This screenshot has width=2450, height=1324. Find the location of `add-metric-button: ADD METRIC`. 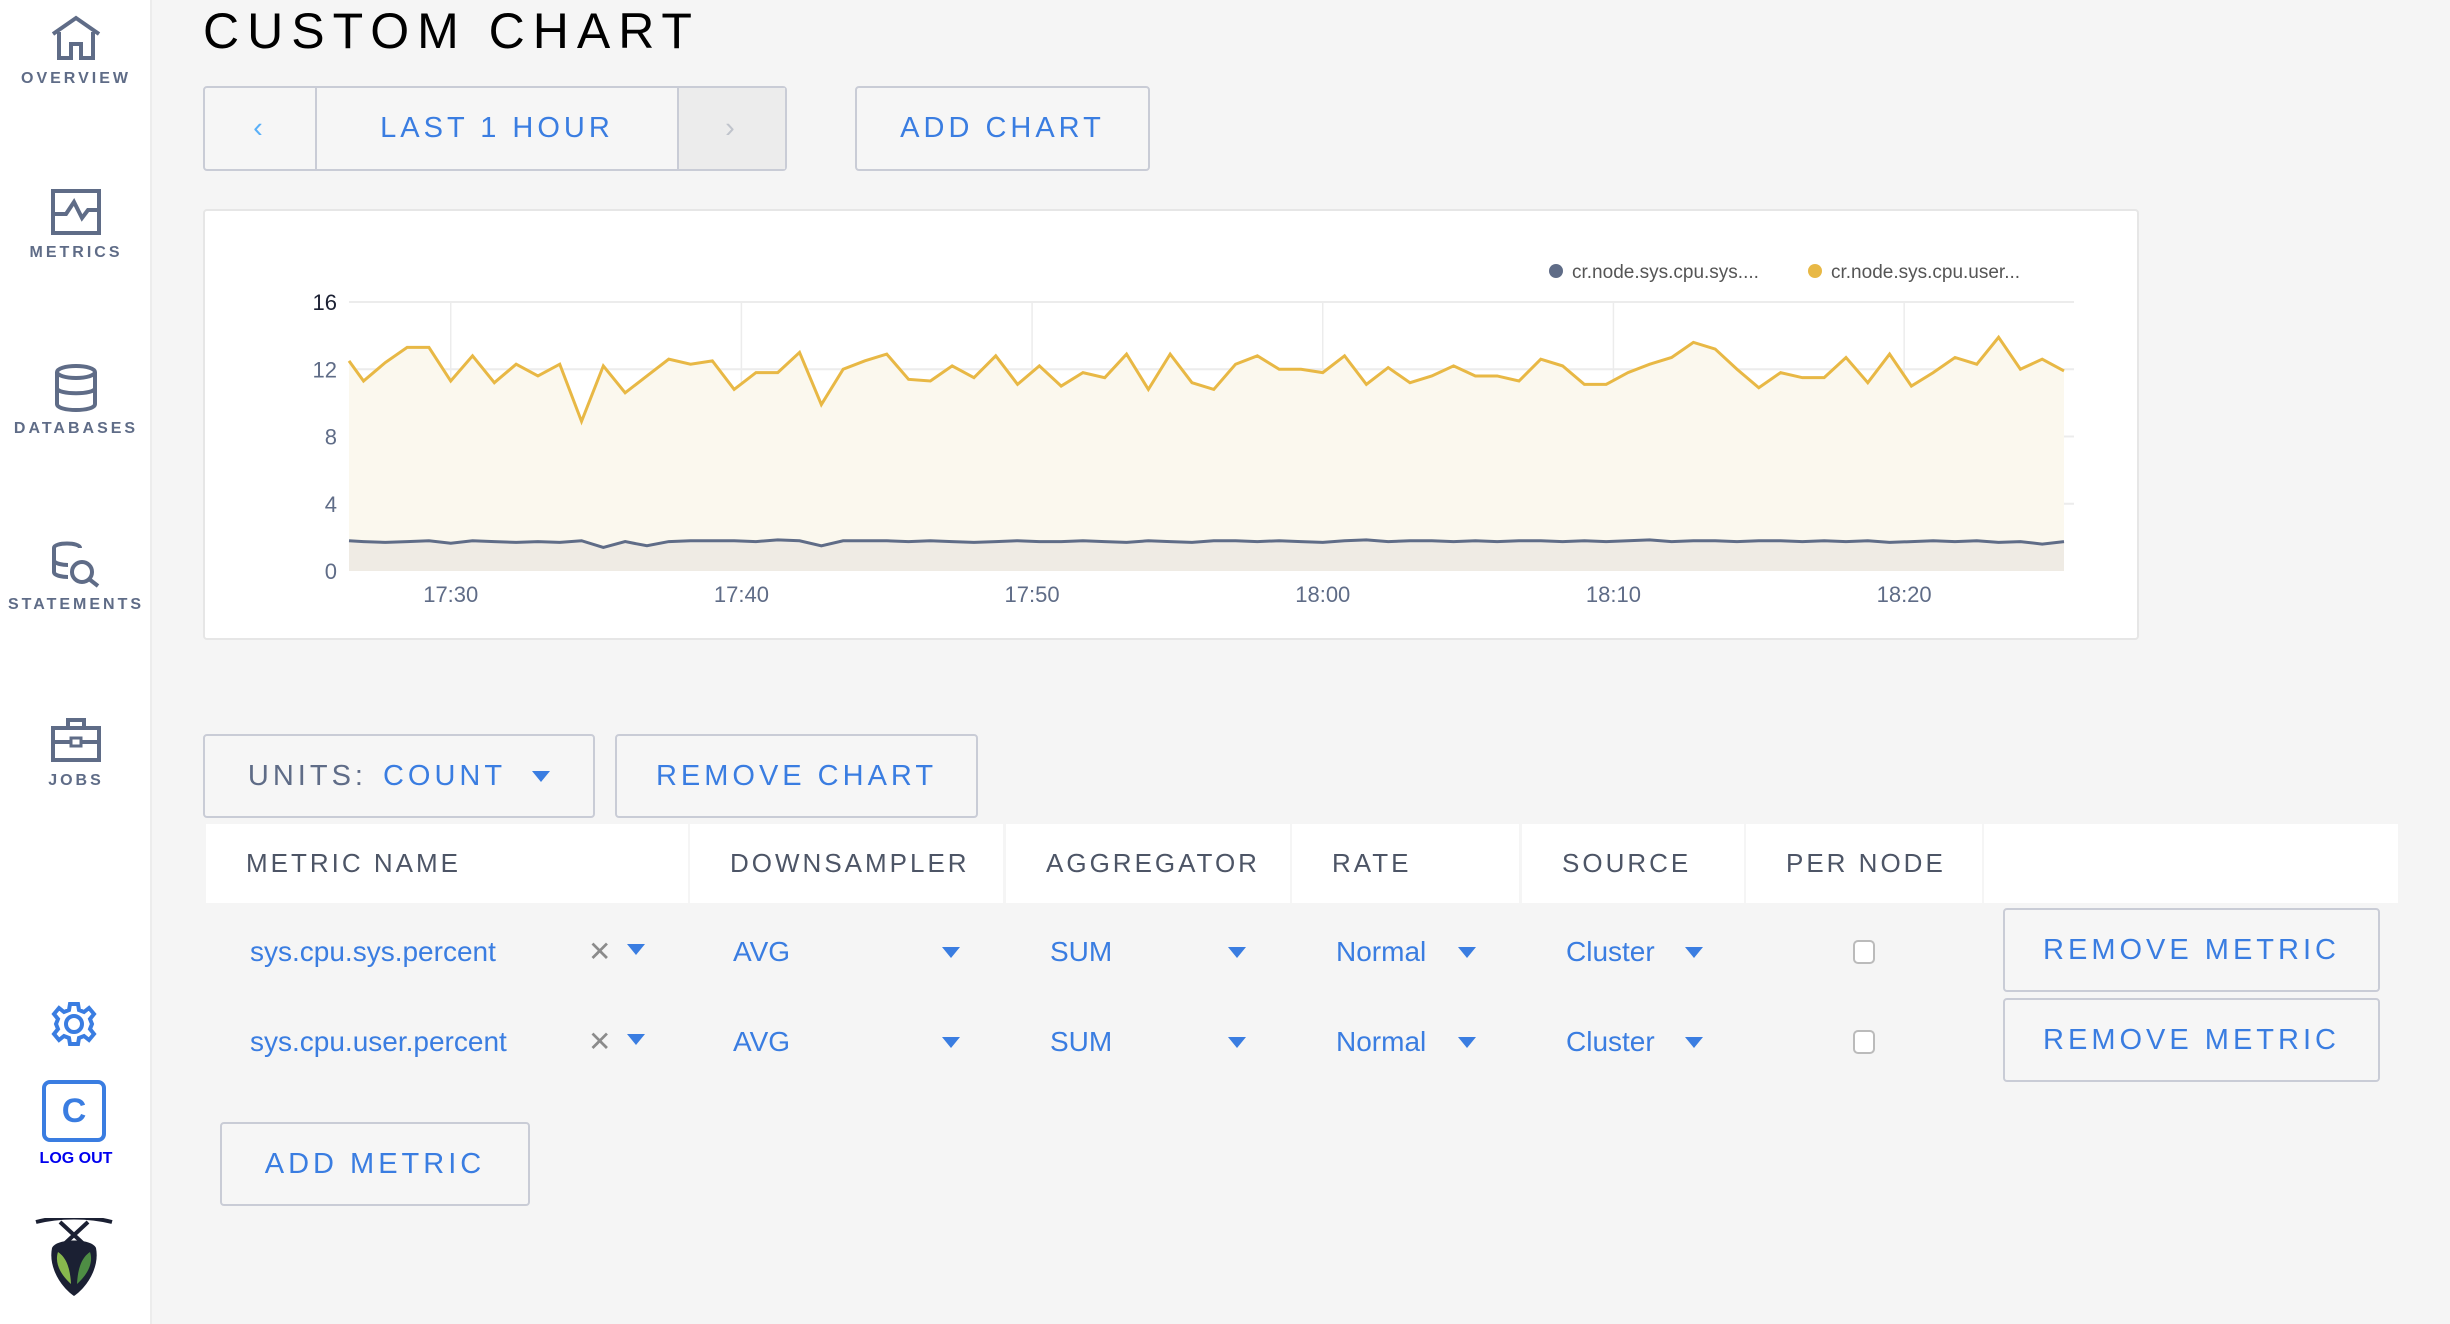

add-metric-button: ADD METRIC is located at coordinates (375, 1164).